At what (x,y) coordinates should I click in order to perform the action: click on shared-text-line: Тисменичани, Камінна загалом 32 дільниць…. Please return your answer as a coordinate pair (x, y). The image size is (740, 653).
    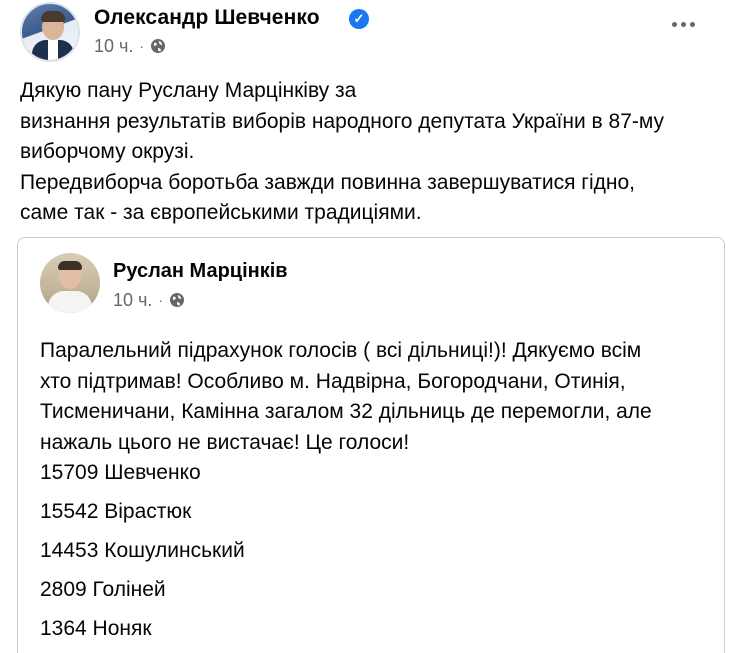
    Looking at the image, I should click on (346, 411).